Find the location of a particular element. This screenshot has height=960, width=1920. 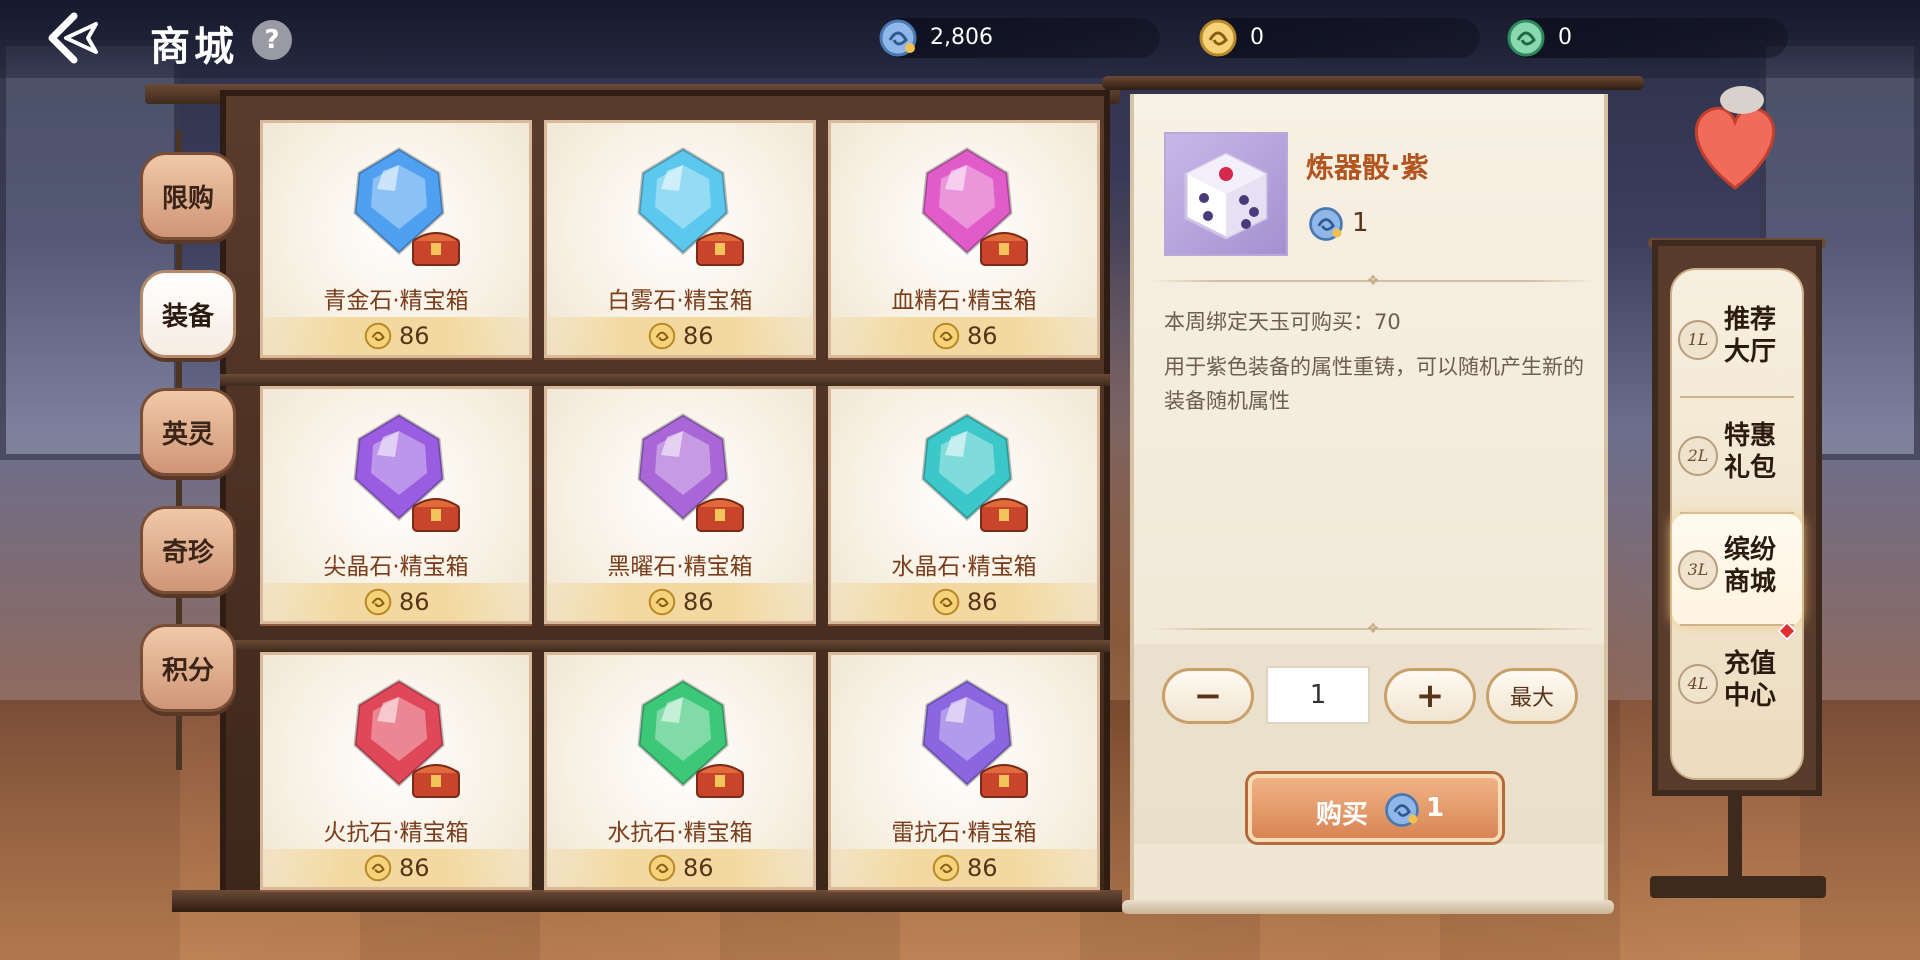

increase-quantity-button: + is located at coordinates (1430, 696).